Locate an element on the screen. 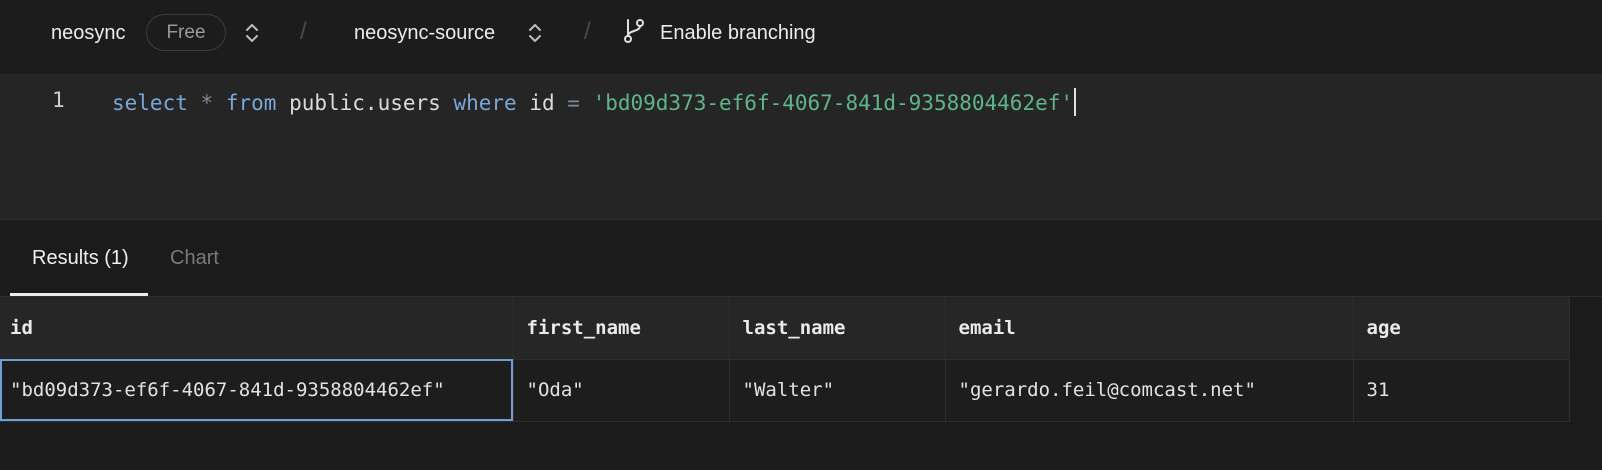 The height and width of the screenshot is (470, 1602). tab-results: Results (1) is located at coordinates (80, 258).